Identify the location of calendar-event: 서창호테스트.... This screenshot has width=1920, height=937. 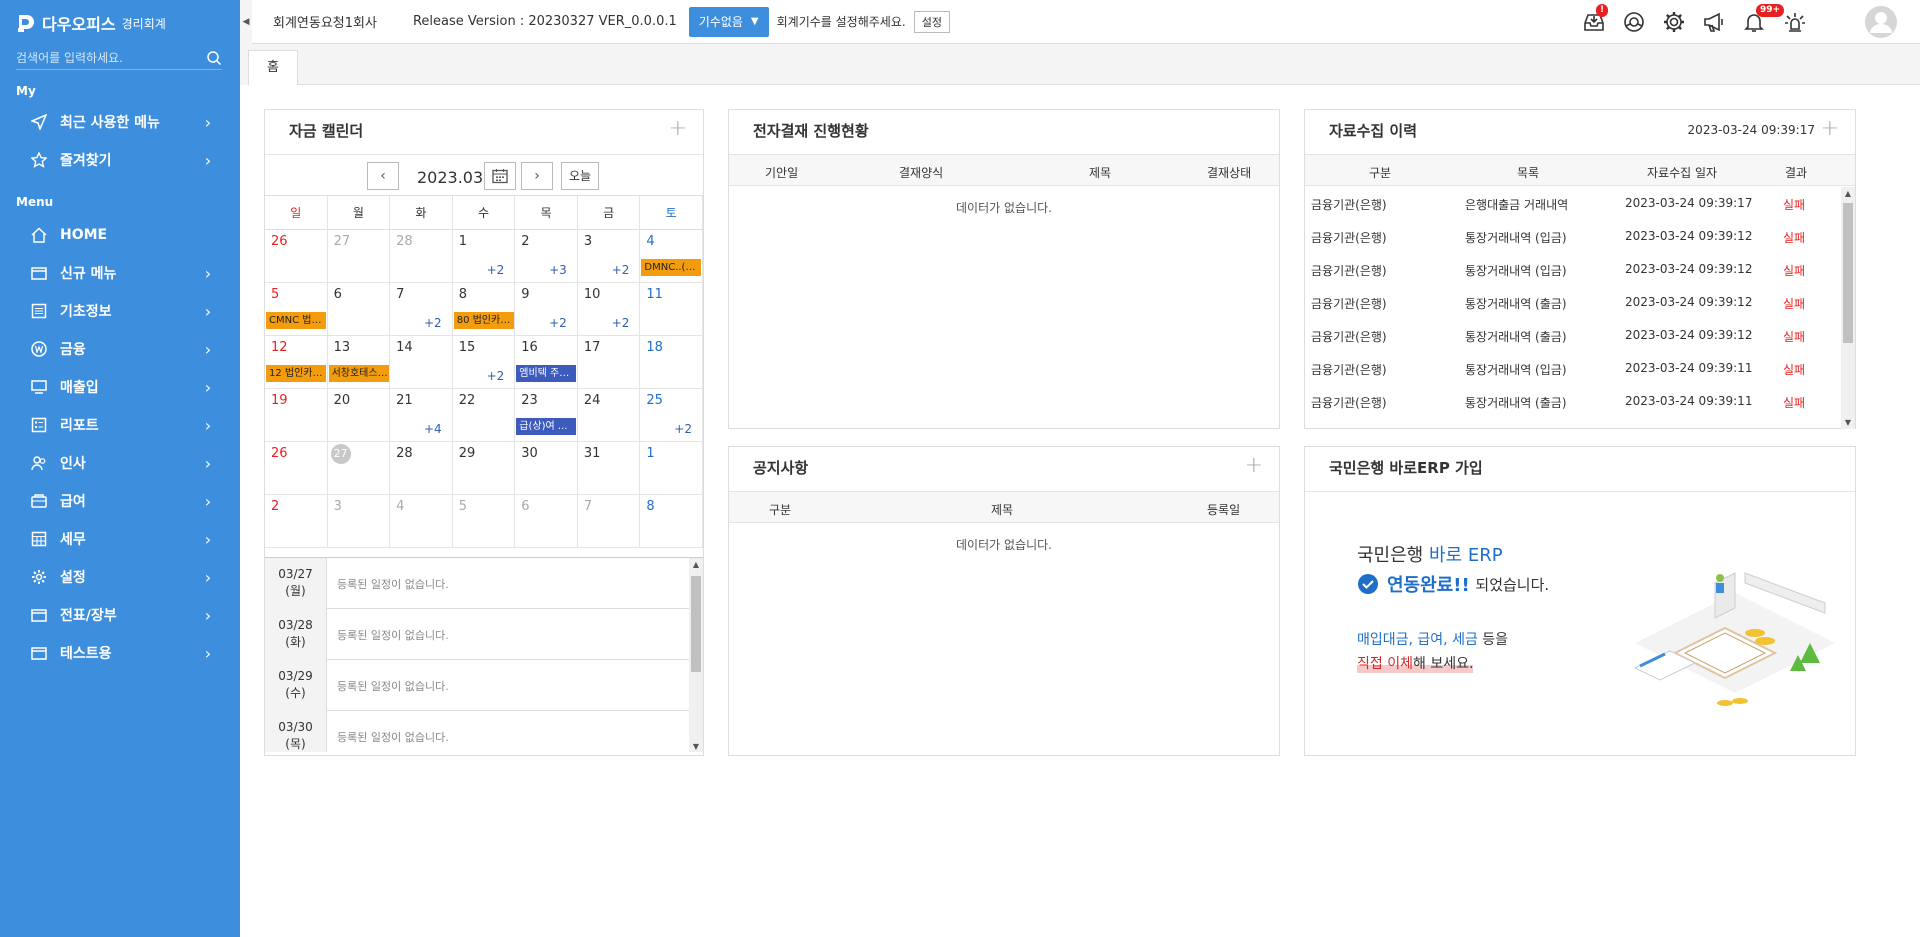
(358, 373).